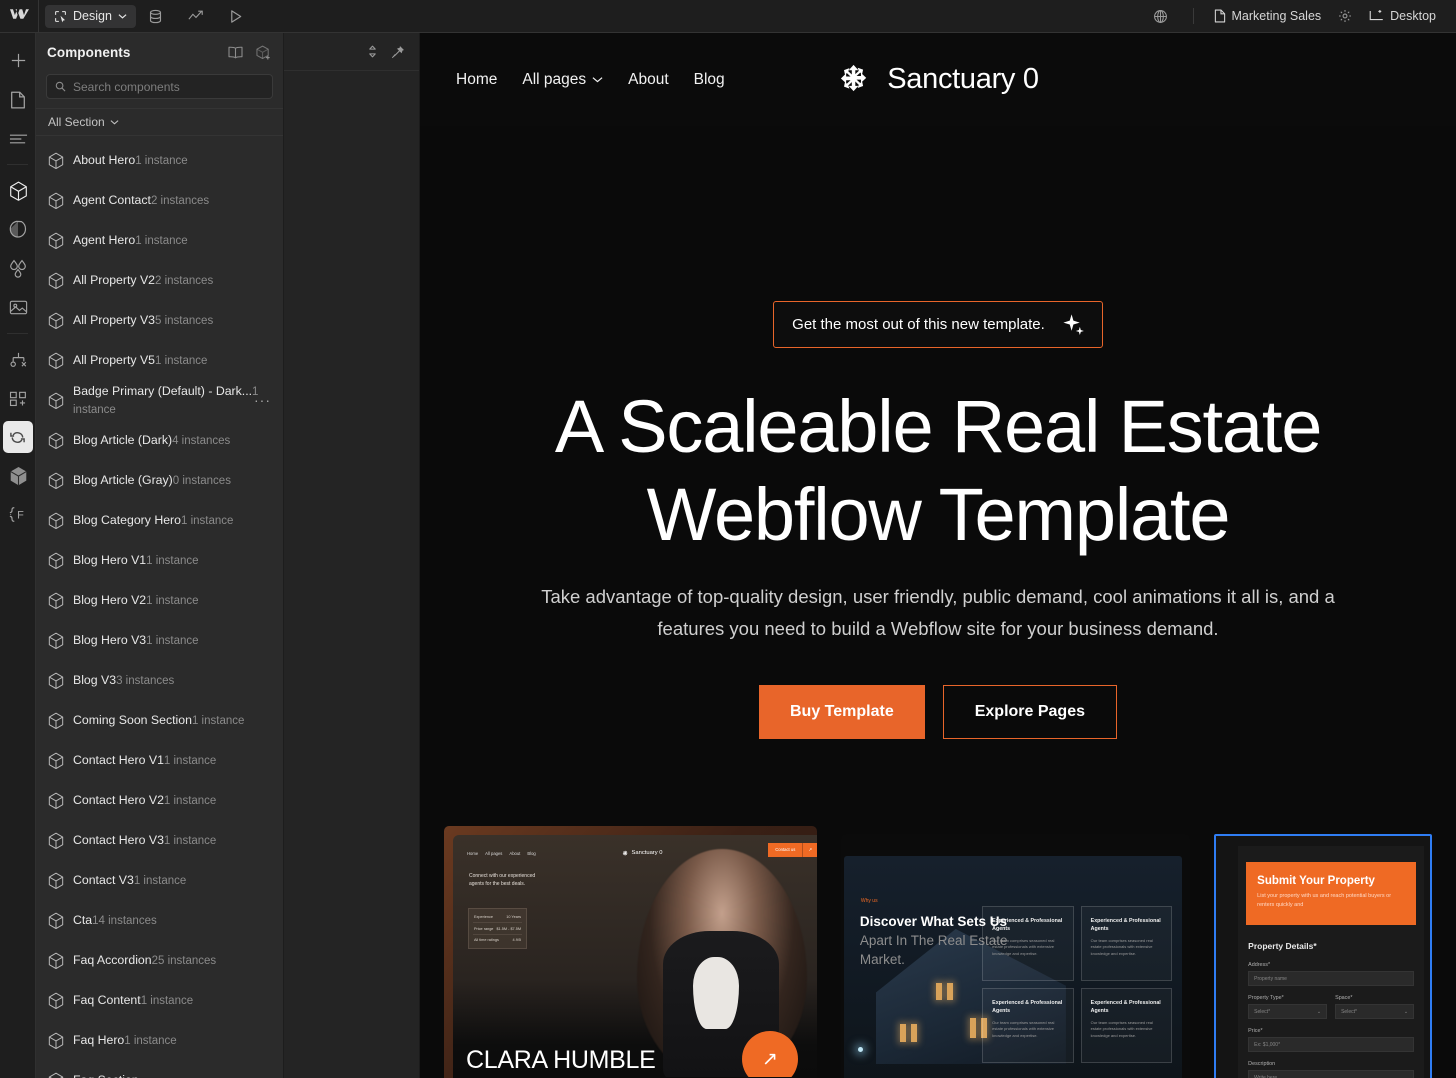 This screenshot has width=1456, height=1078. I want to click on add-elements-icon, so click(18, 60).